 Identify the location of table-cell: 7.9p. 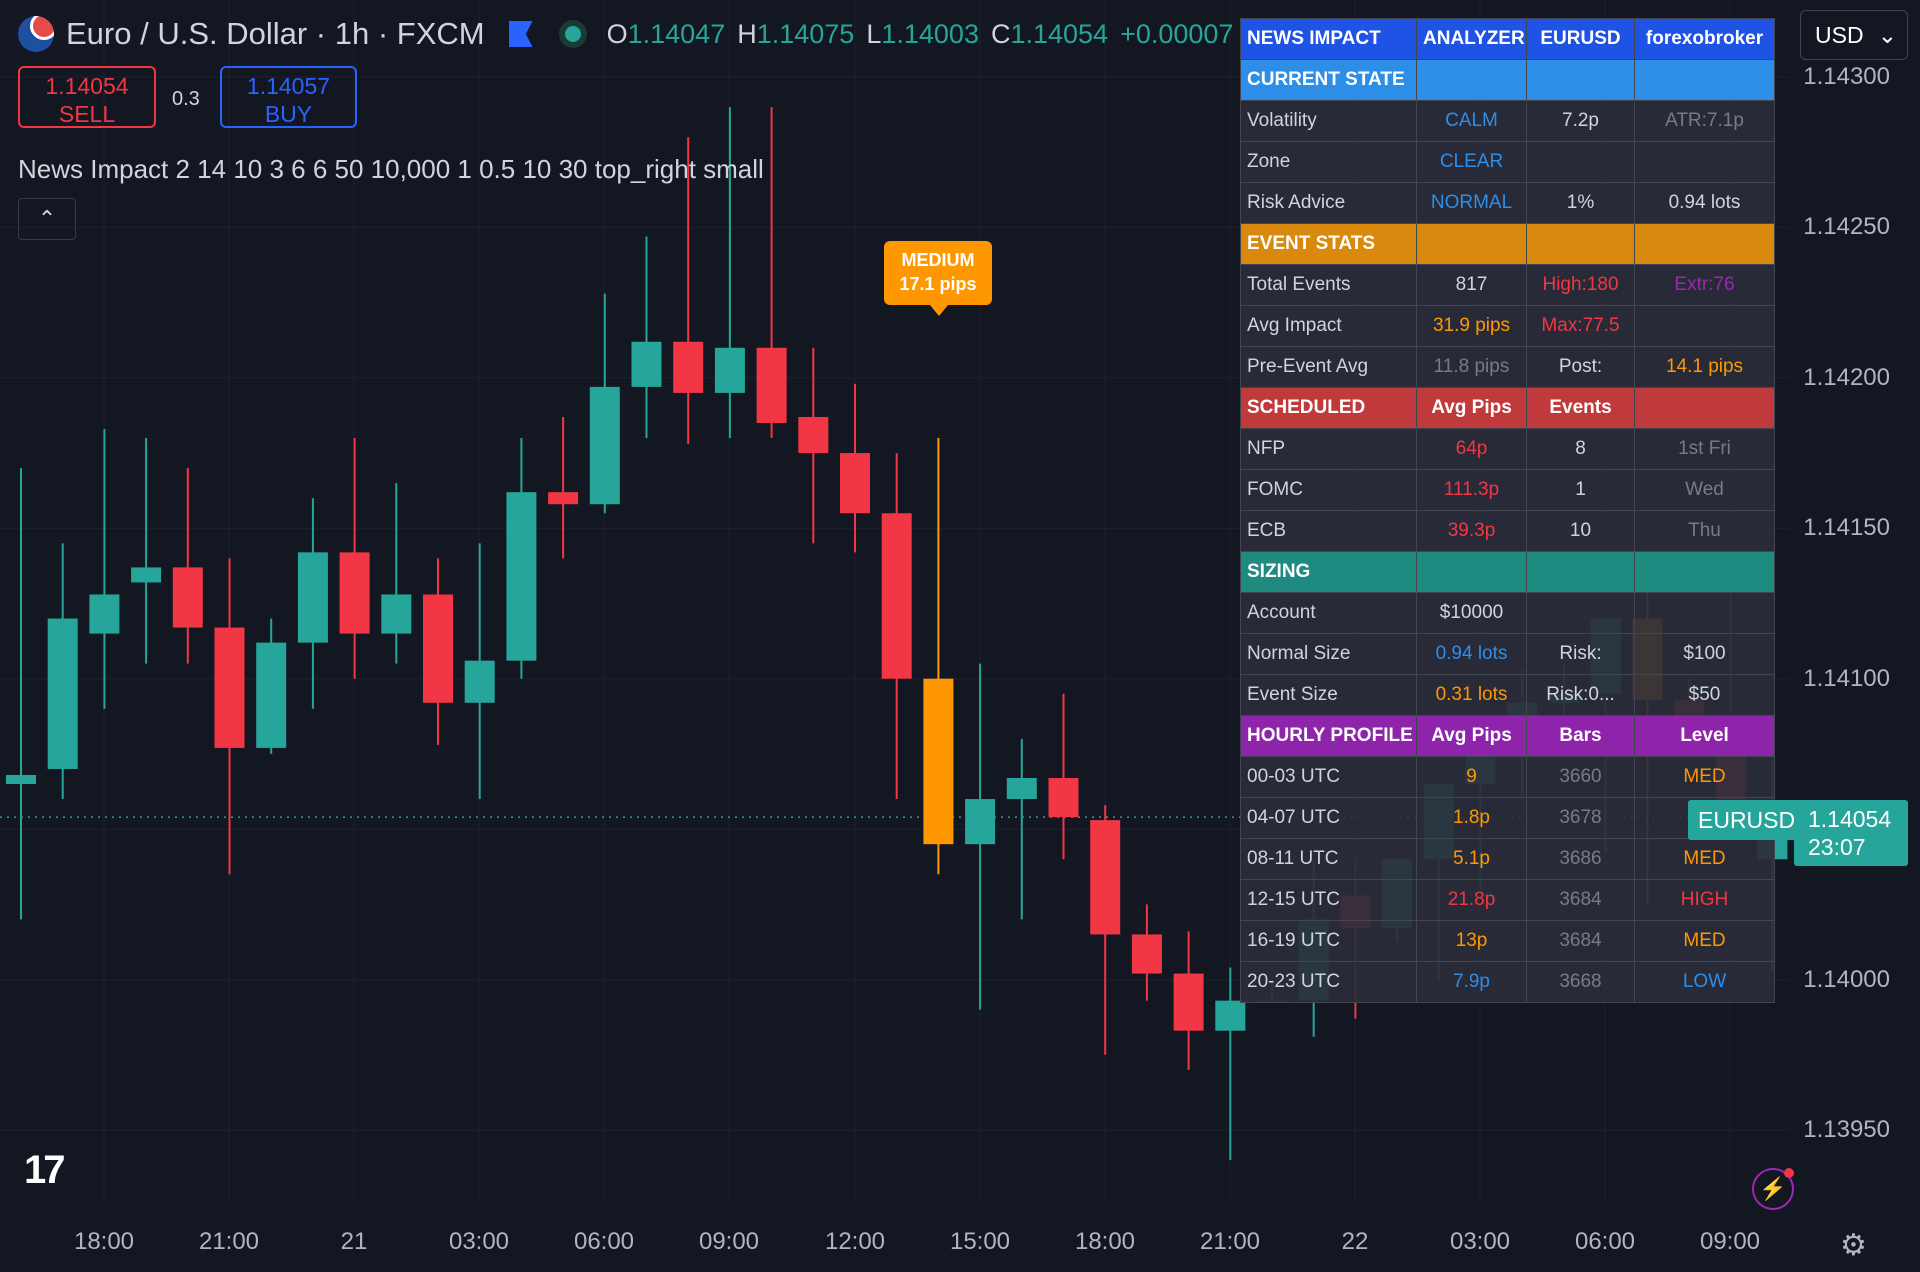
(1471, 982).